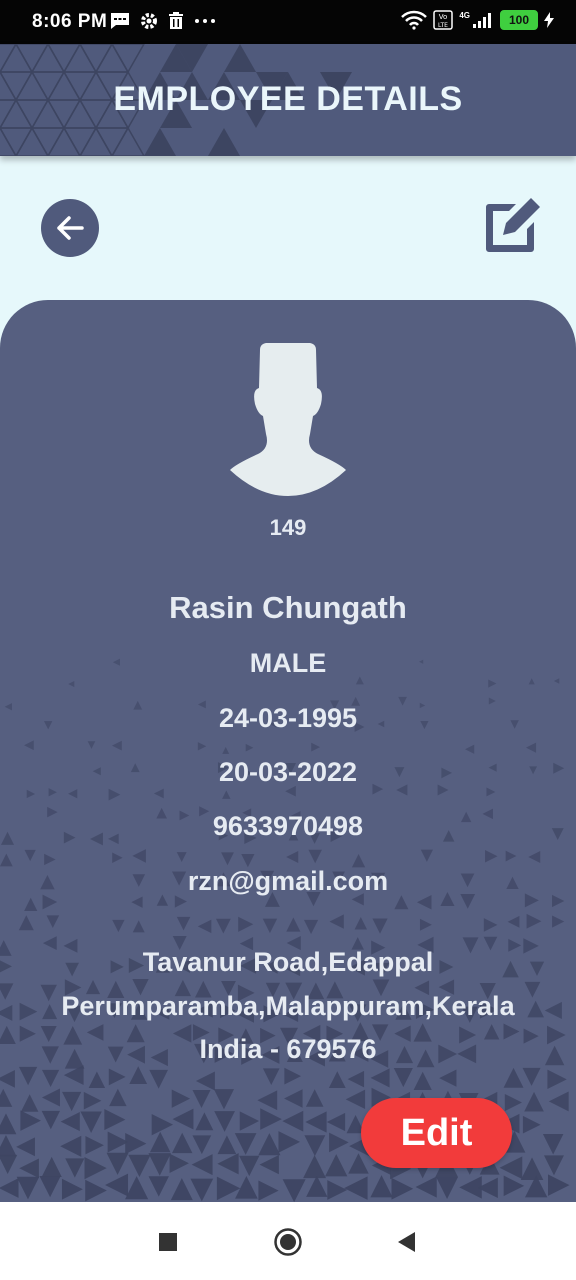 The width and height of the screenshot is (576, 1280). I want to click on charging-icon, so click(549, 20).